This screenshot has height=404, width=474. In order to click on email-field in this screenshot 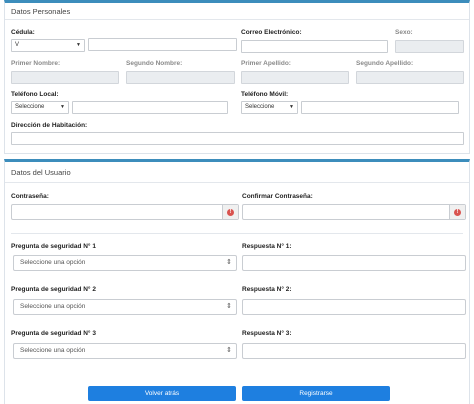, I will do `click(314, 46)`.